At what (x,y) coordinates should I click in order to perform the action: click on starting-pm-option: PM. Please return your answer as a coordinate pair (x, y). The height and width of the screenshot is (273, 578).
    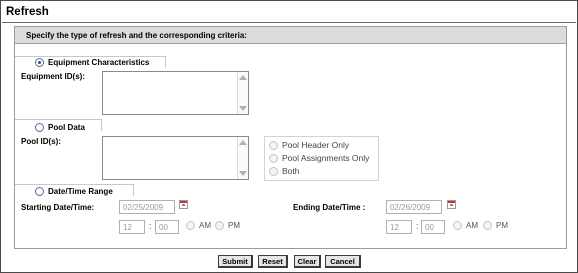
    Looking at the image, I should click on (227, 225).